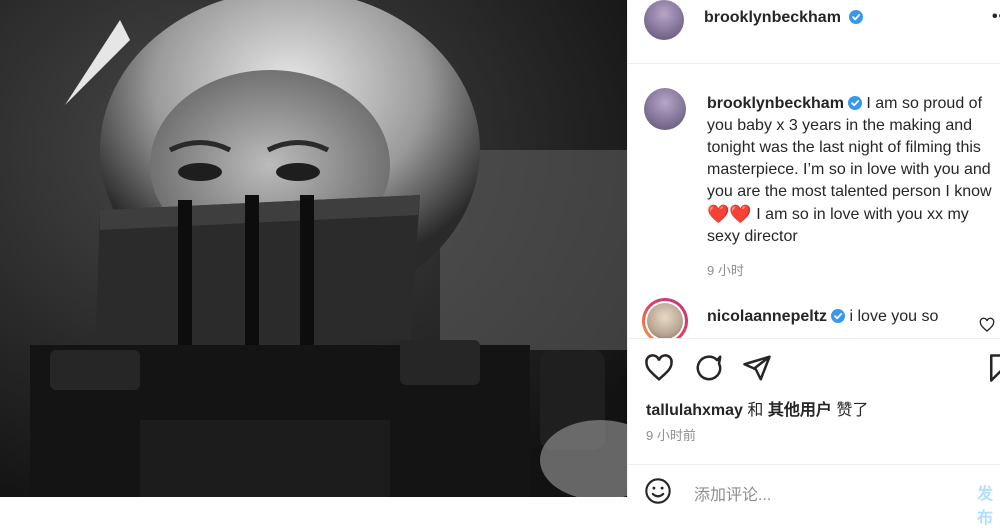 This screenshot has height=528, width=1000. What do you see at coordinates (775, 103) in the screenshot?
I see `caption-author-username: brooklynbeckham` at bounding box center [775, 103].